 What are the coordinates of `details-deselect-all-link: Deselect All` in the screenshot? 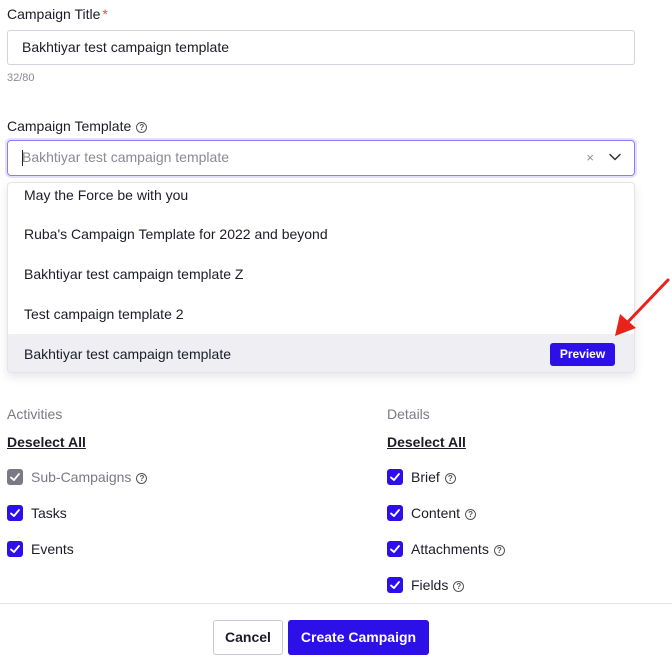 It's located at (426, 442).